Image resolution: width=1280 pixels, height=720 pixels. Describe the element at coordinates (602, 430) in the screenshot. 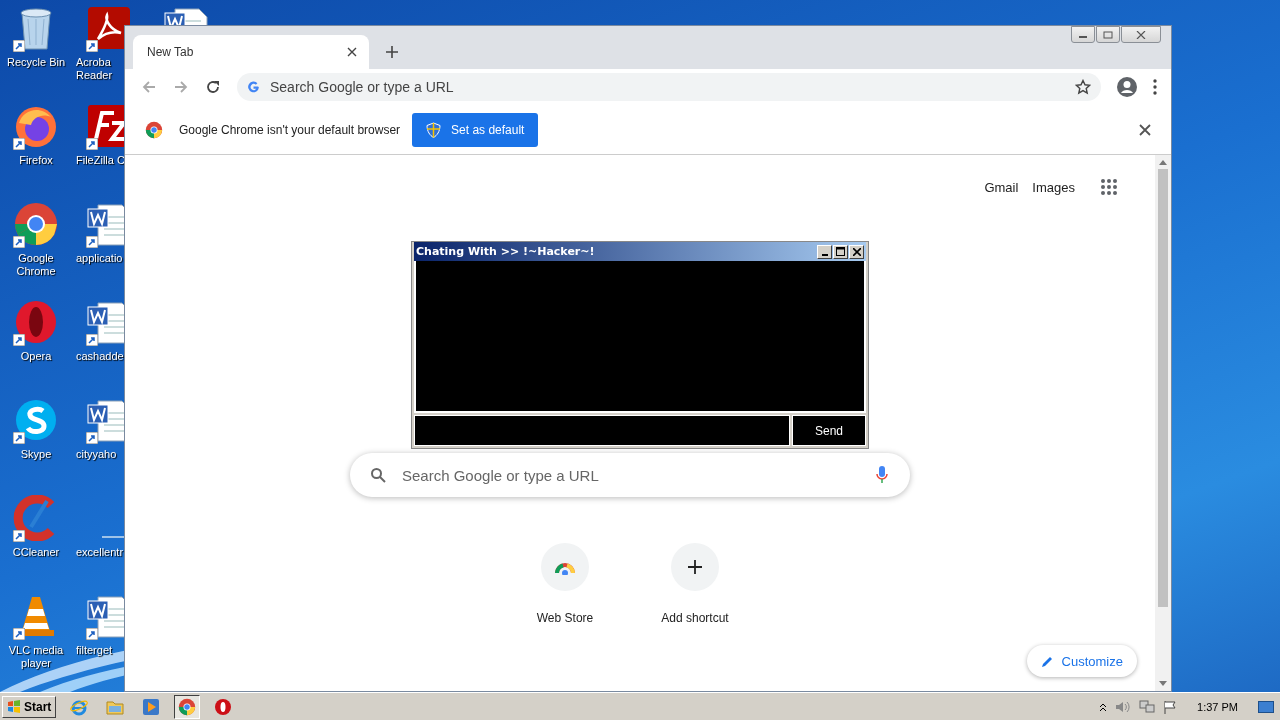

I see `message-input` at that location.